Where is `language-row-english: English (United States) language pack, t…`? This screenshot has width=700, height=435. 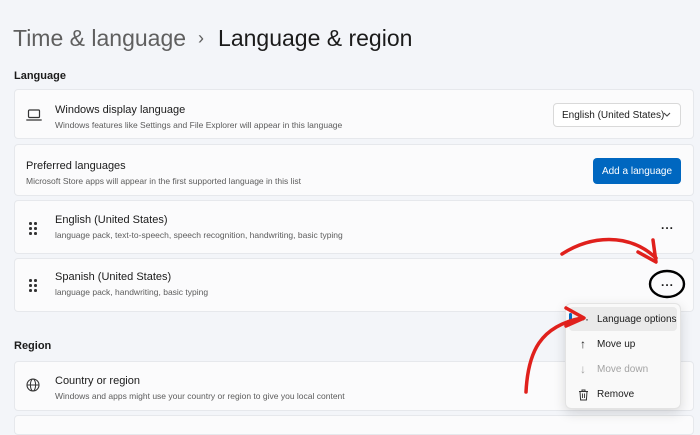 language-row-english: English (United States) language pack, t… is located at coordinates (354, 227).